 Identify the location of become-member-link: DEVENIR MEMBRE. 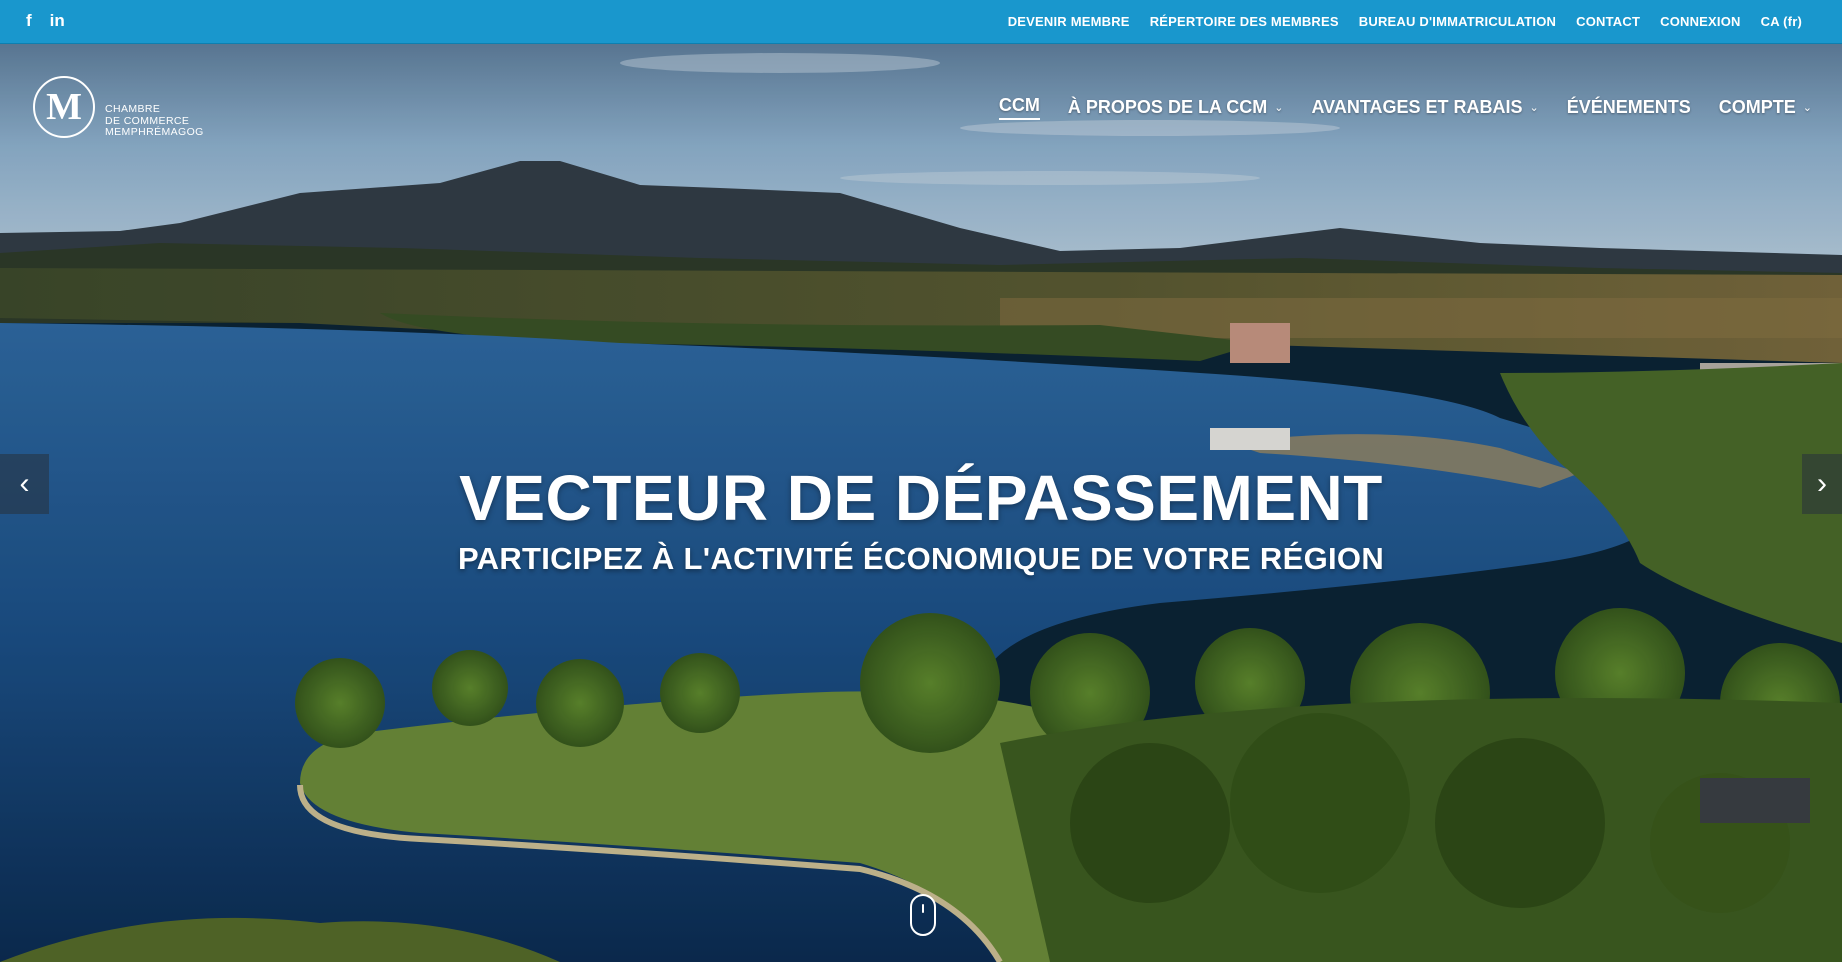
(1069, 21).